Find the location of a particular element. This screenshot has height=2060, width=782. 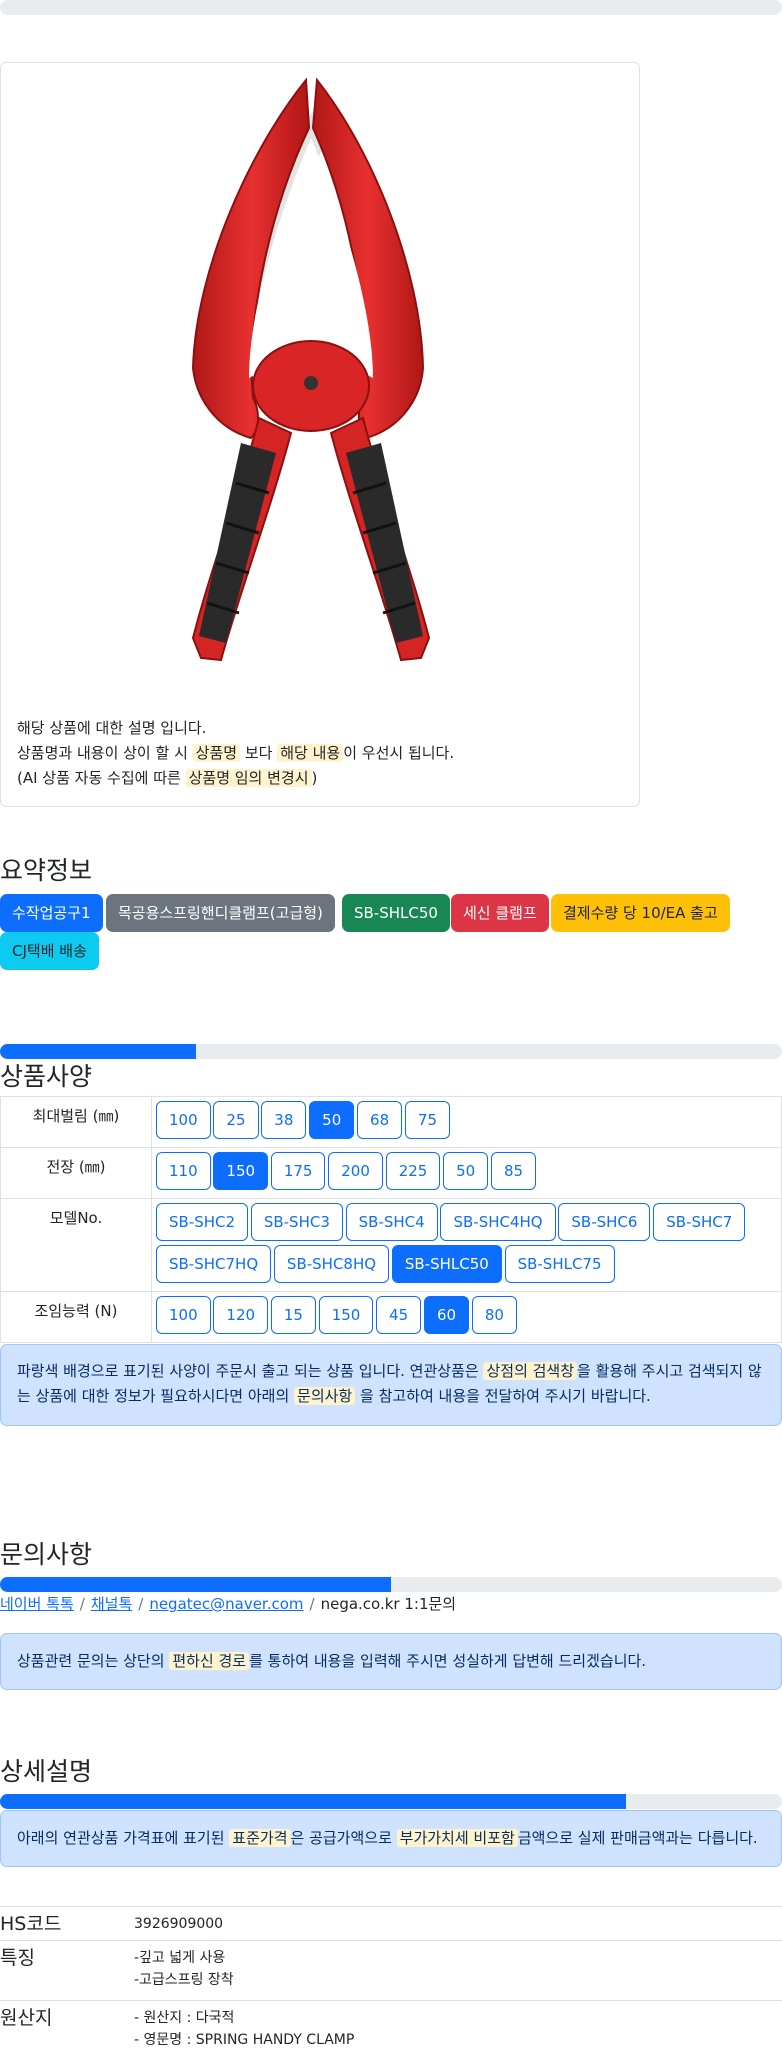

spec-option: SB-SHC7HQ is located at coordinates (214, 1264).